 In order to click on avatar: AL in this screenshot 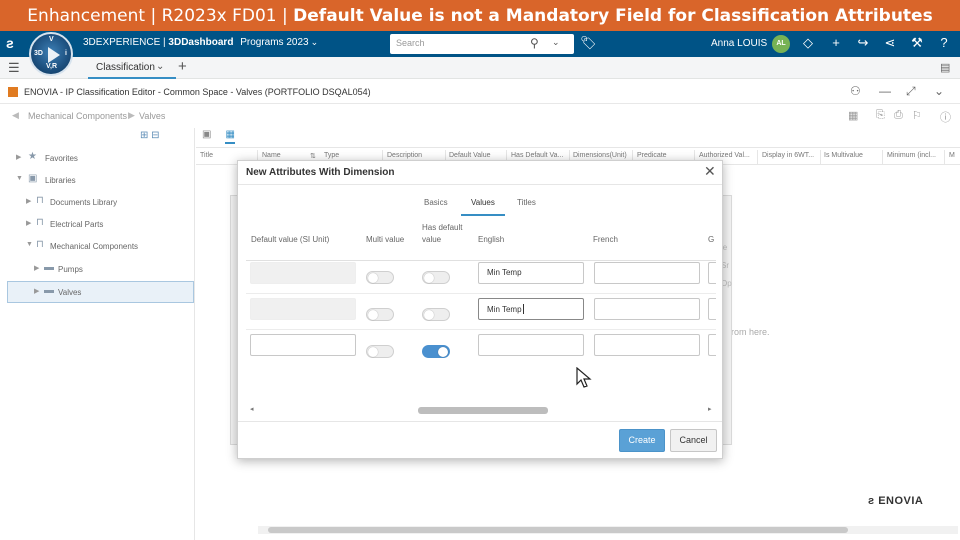, I will do `click(781, 44)`.